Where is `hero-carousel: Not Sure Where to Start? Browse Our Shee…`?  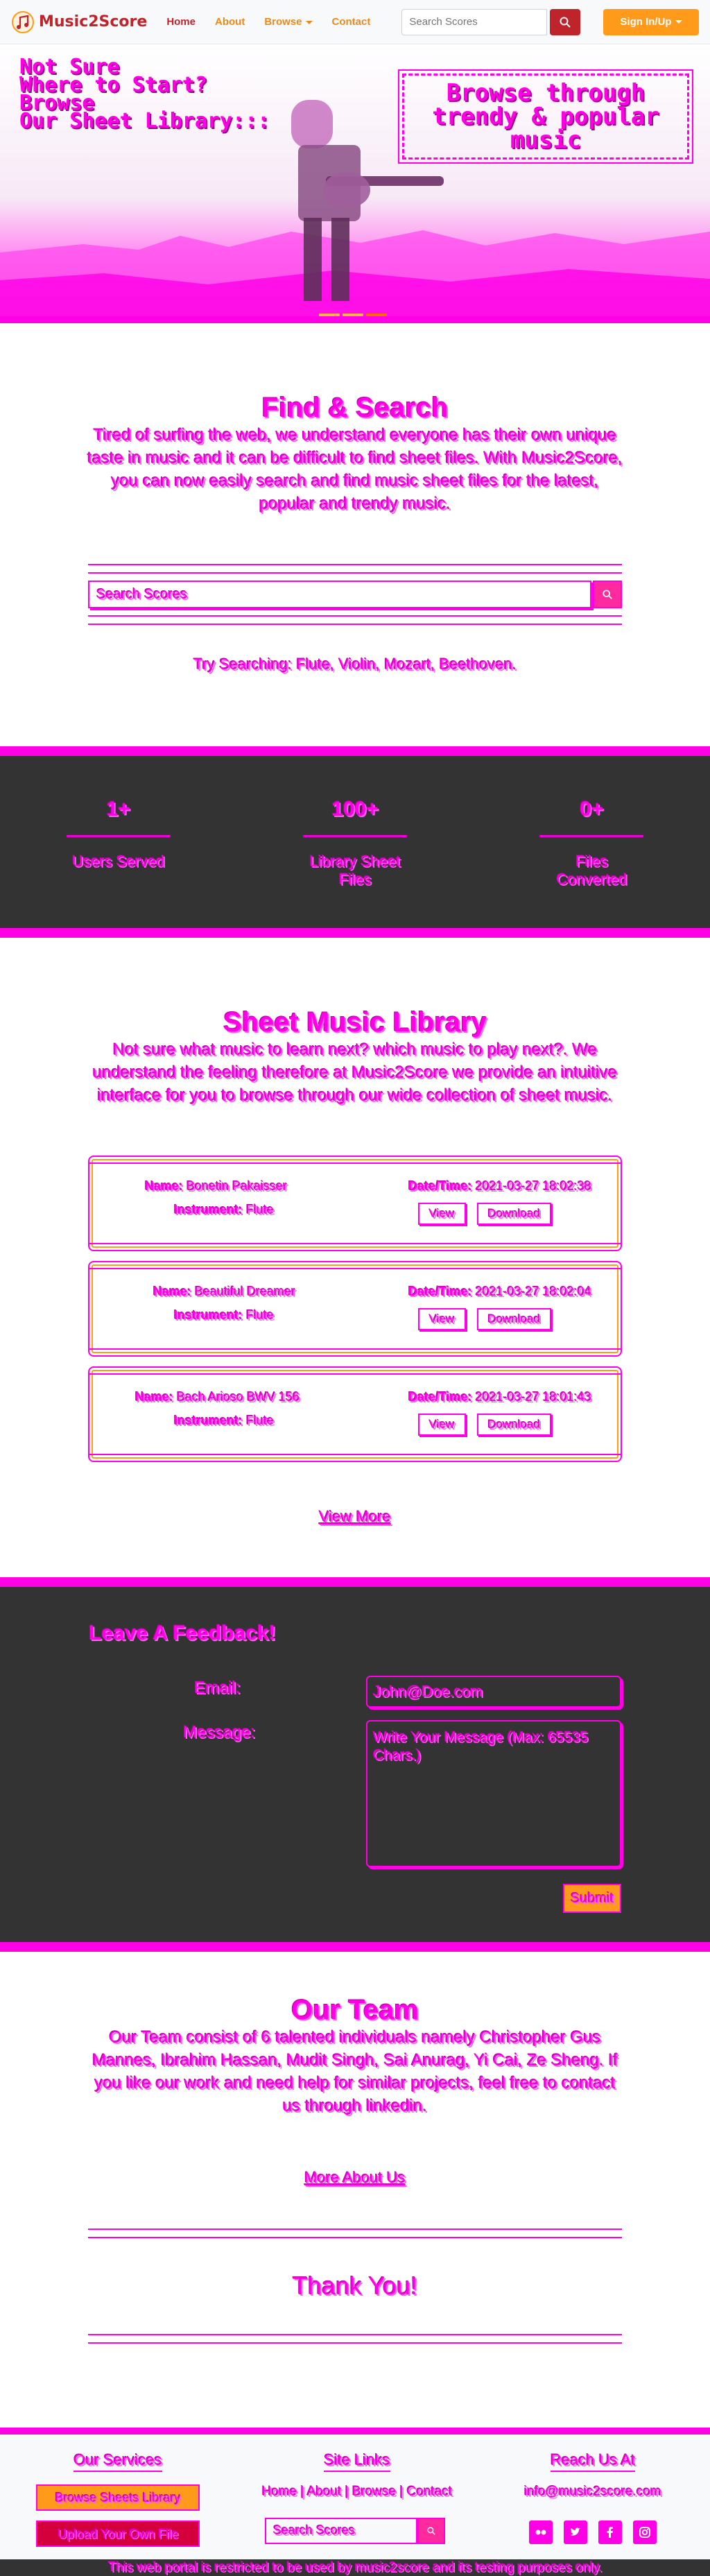 hero-carousel: Not Sure Where to Start? Browse Our Shee… is located at coordinates (355, 183).